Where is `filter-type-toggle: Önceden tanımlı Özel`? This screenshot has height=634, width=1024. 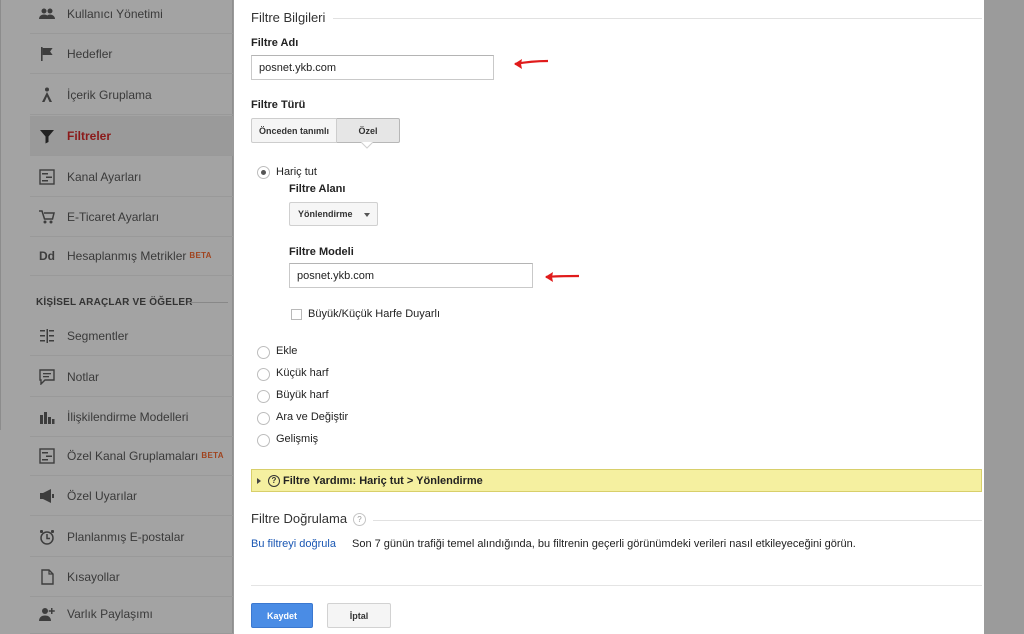
filter-type-toggle: Önceden tanımlı Özel is located at coordinates (325, 130).